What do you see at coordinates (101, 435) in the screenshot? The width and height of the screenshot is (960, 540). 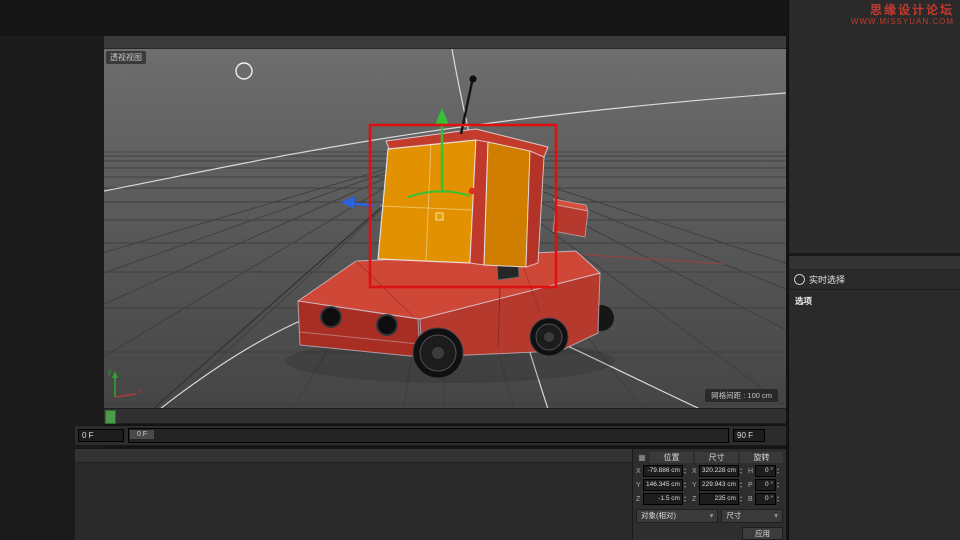 I see `current-frame-field: 0 F` at bounding box center [101, 435].